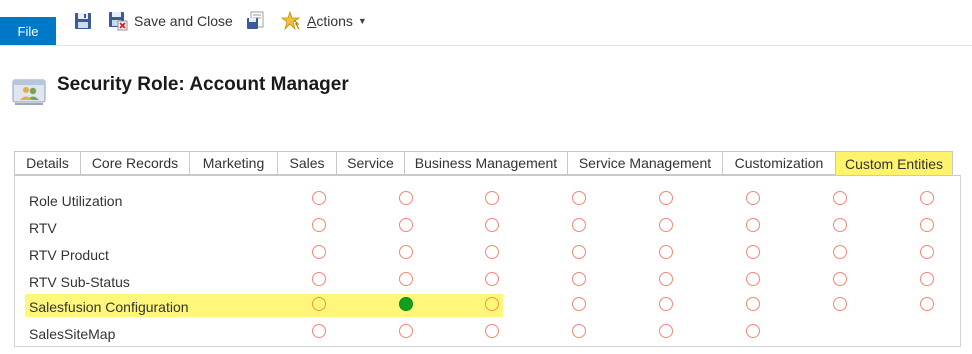 This screenshot has height=354, width=972. What do you see at coordinates (644, 163) in the screenshot?
I see `tab-service-management: Service Management` at bounding box center [644, 163].